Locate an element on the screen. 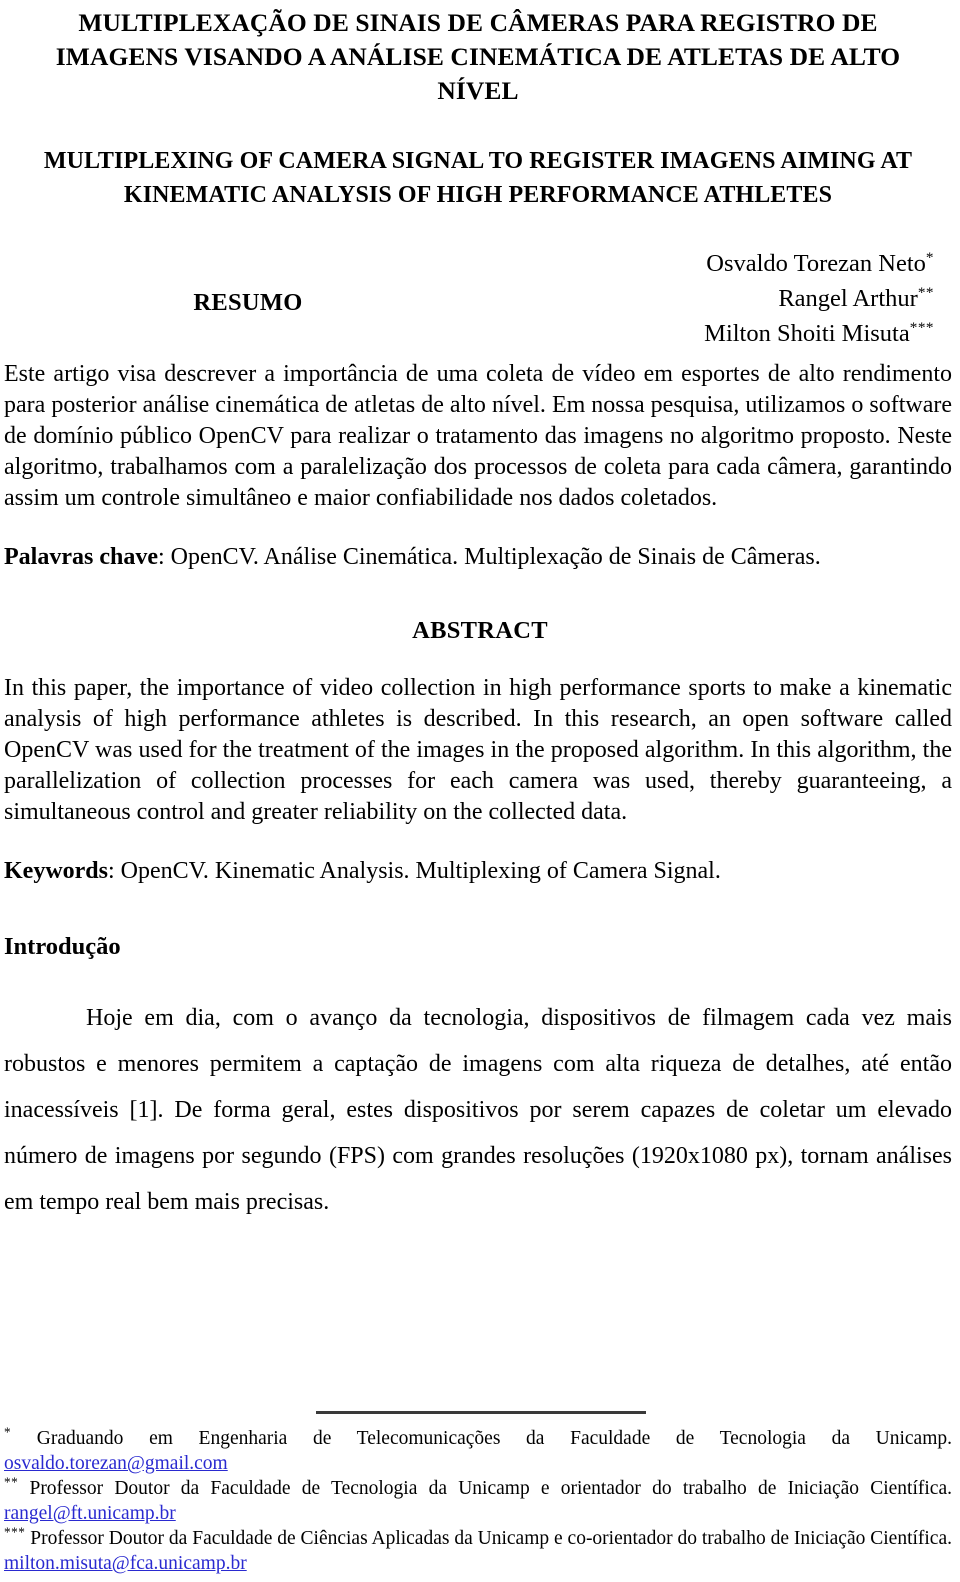 The image size is (960, 1582). section-heading-abstract: ABSTRACT is located at coordinates (480, 630).